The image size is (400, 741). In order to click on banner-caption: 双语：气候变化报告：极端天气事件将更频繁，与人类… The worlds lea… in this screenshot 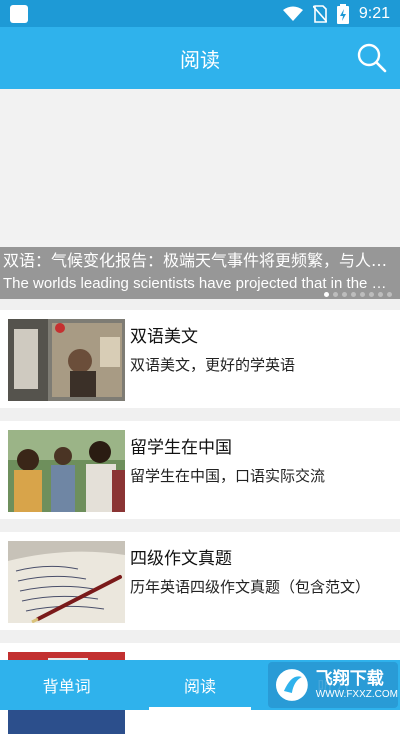, I will do `click(200, 273)`.